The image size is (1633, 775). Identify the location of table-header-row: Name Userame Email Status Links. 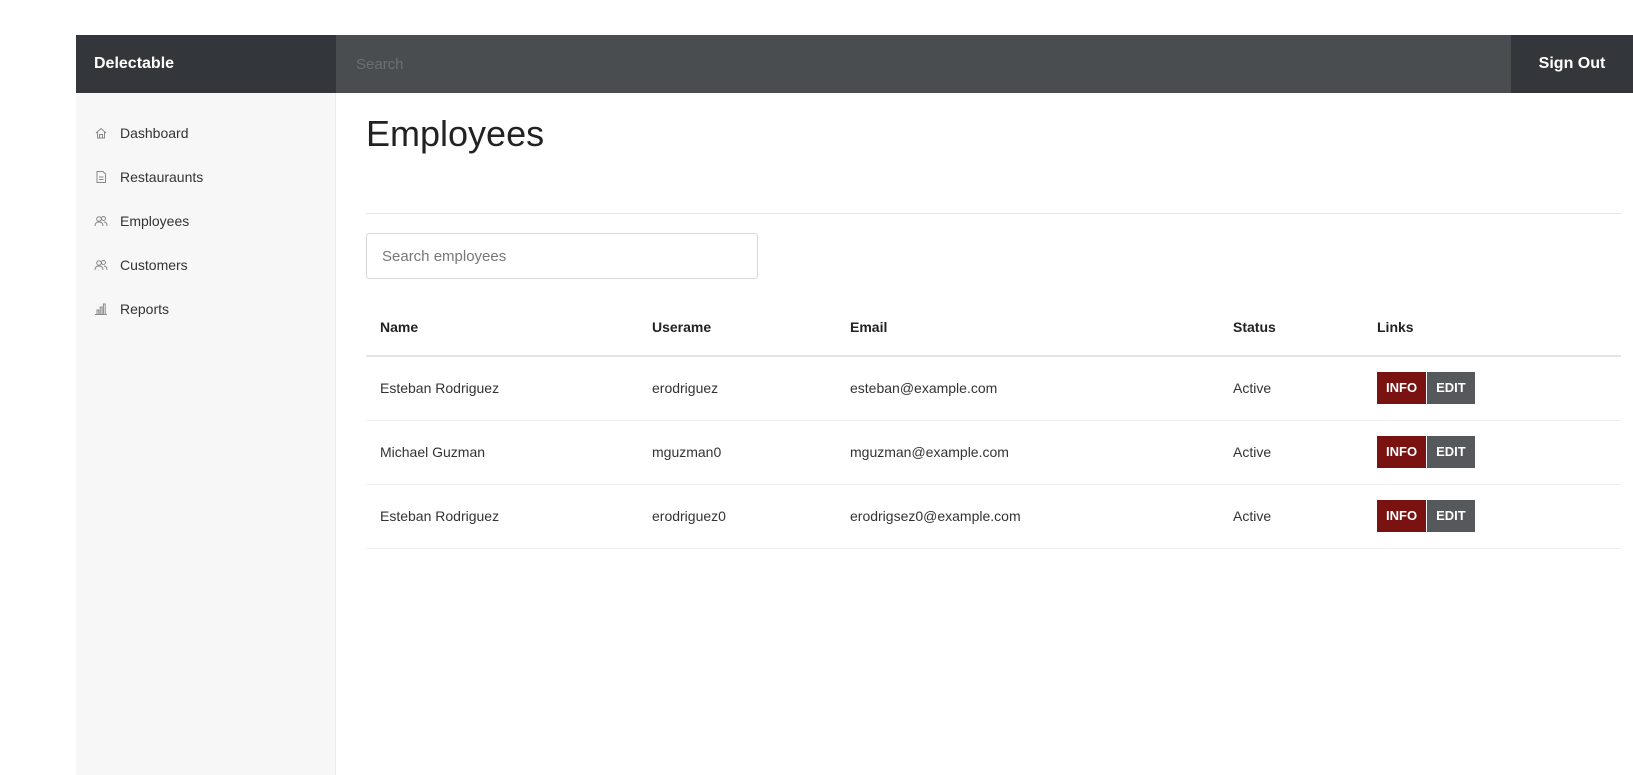
(993, 327).